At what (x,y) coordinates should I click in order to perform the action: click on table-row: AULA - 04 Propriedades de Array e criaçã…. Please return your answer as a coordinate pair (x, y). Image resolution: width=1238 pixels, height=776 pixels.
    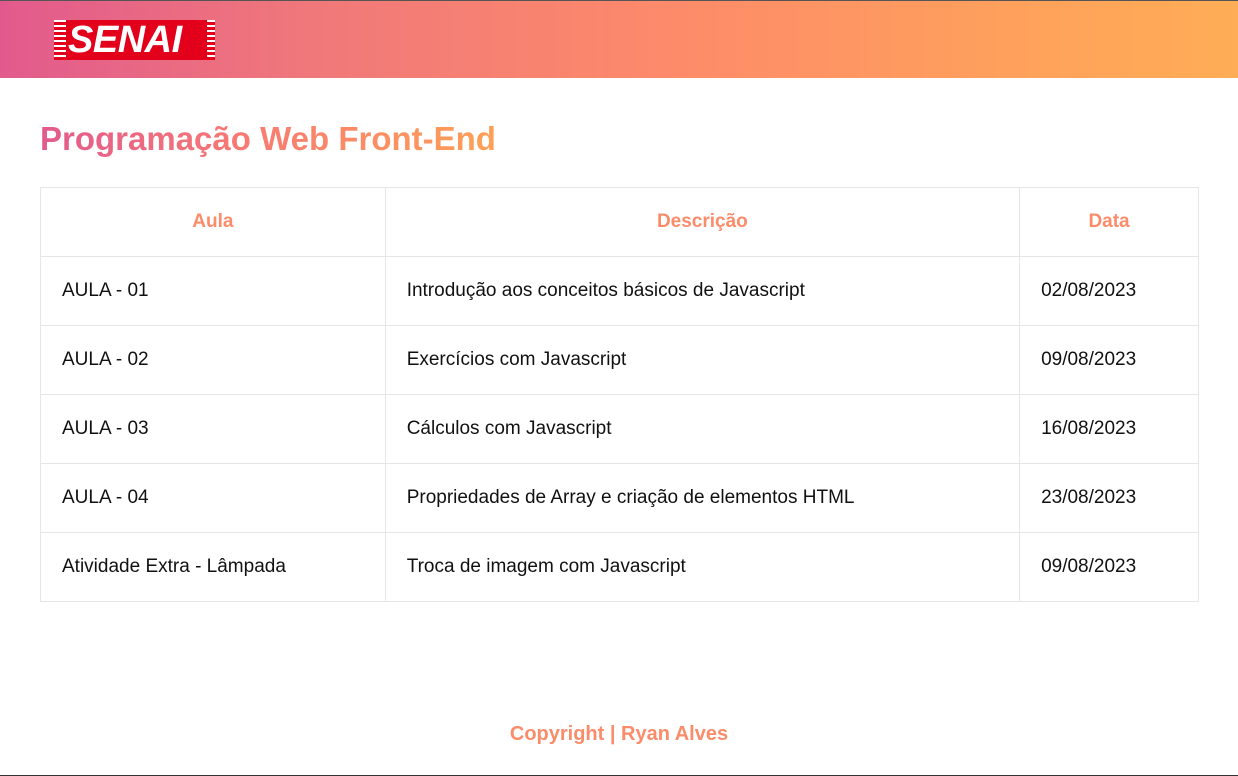
    Looking at the image, I should click on (619, 498).